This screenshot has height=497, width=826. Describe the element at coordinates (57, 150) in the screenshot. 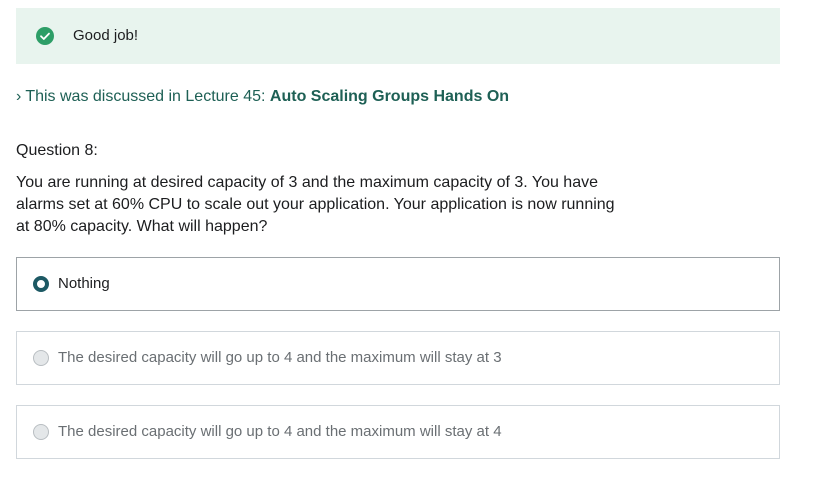

I see `question-number: Question 8:` at that location.